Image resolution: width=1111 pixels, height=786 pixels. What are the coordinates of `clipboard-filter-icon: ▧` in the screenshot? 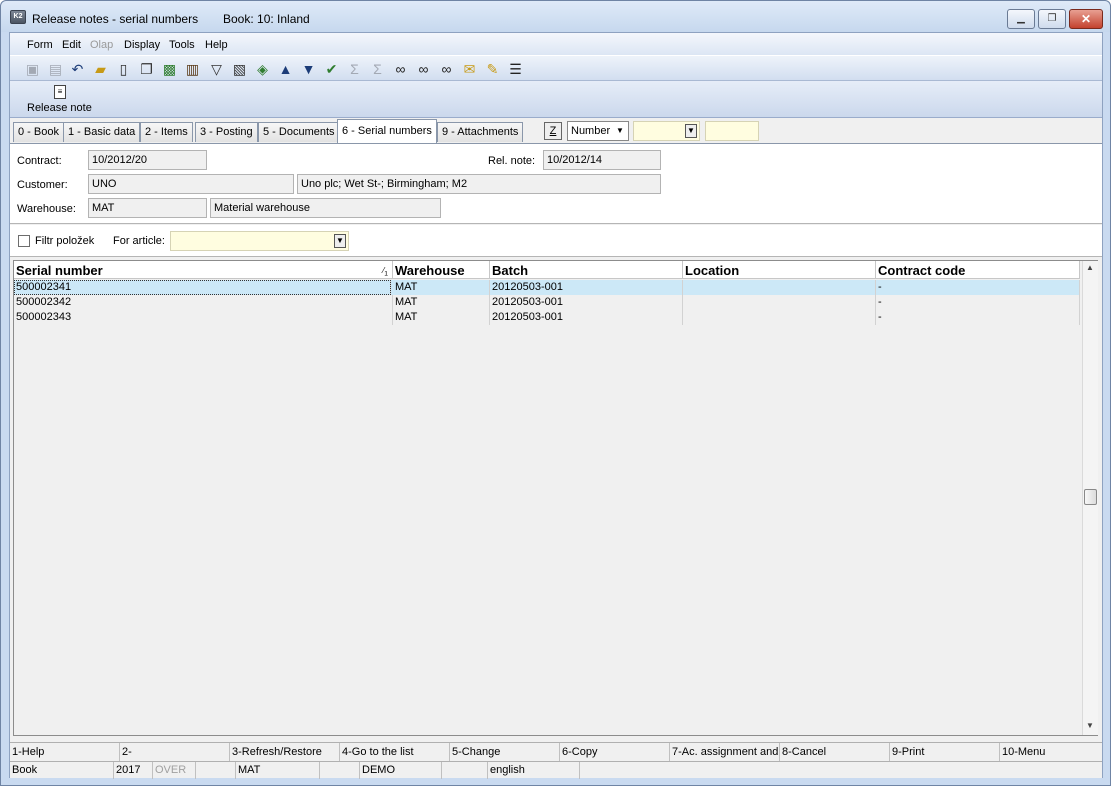 It's located at (239, 69).